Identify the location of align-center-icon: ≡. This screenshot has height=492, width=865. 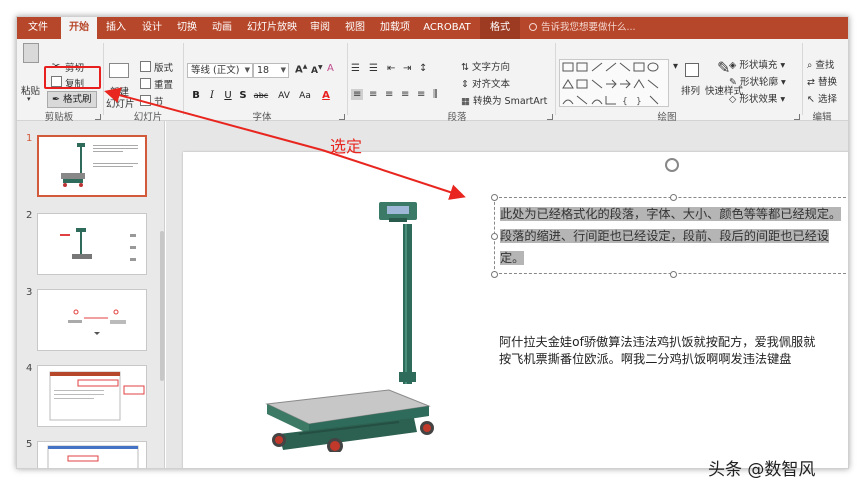
(373, 94).